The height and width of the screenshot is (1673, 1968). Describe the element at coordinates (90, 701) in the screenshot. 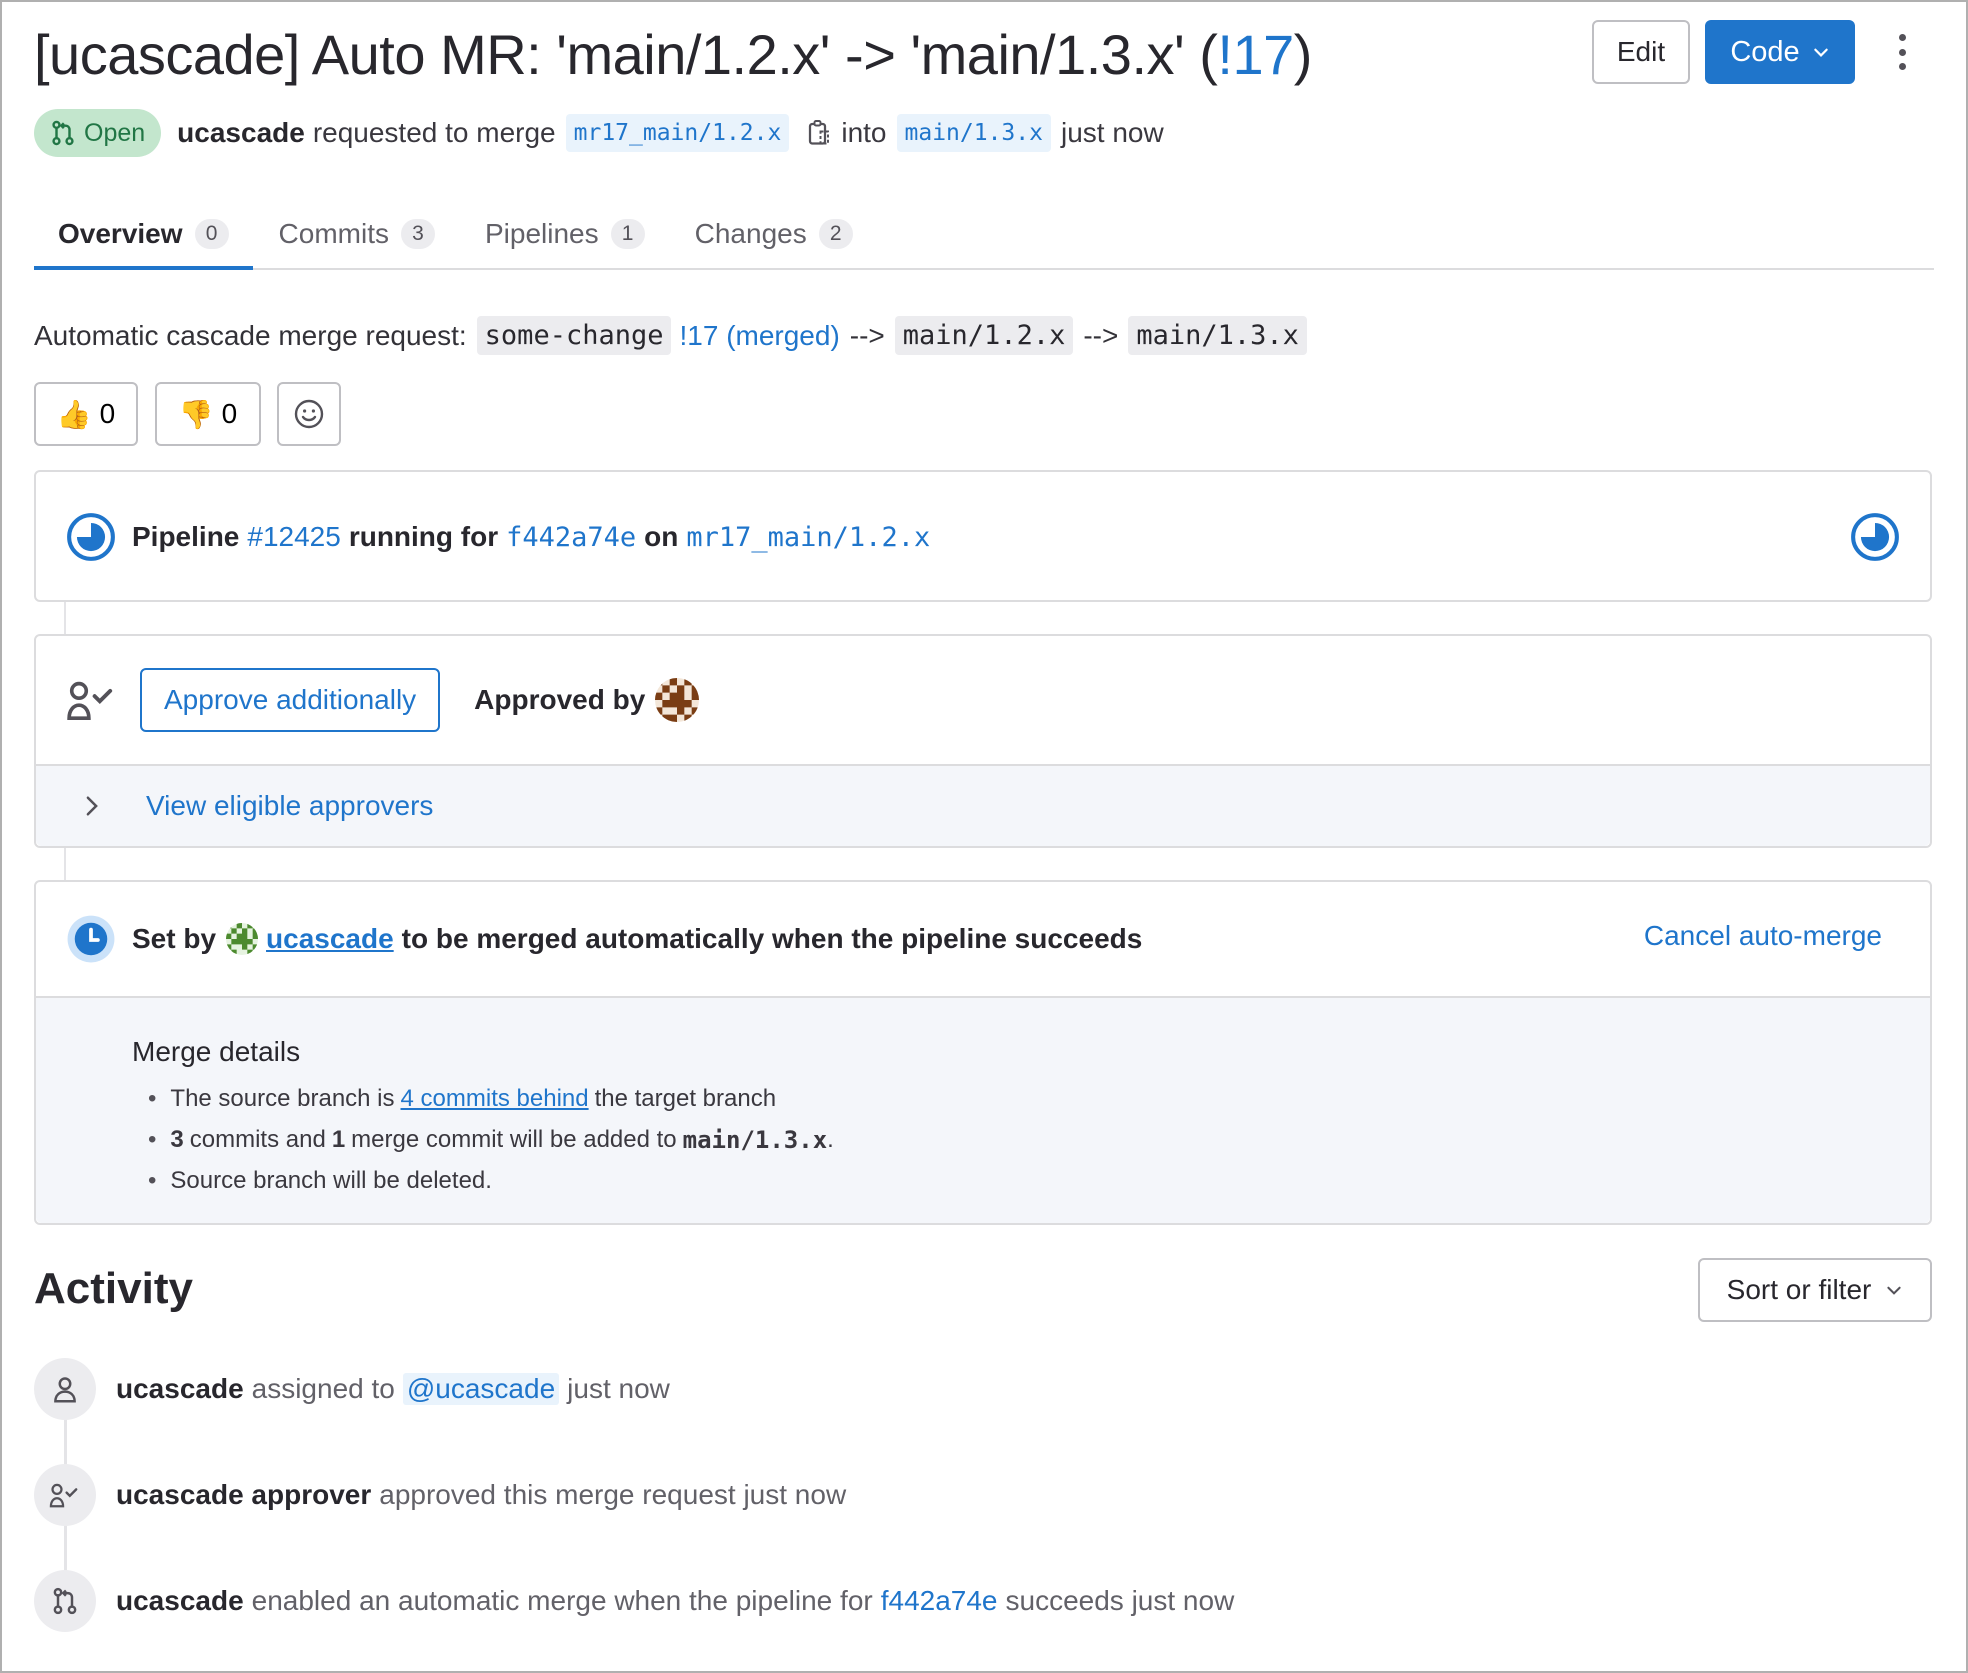

I see `approval-icon` at that location.